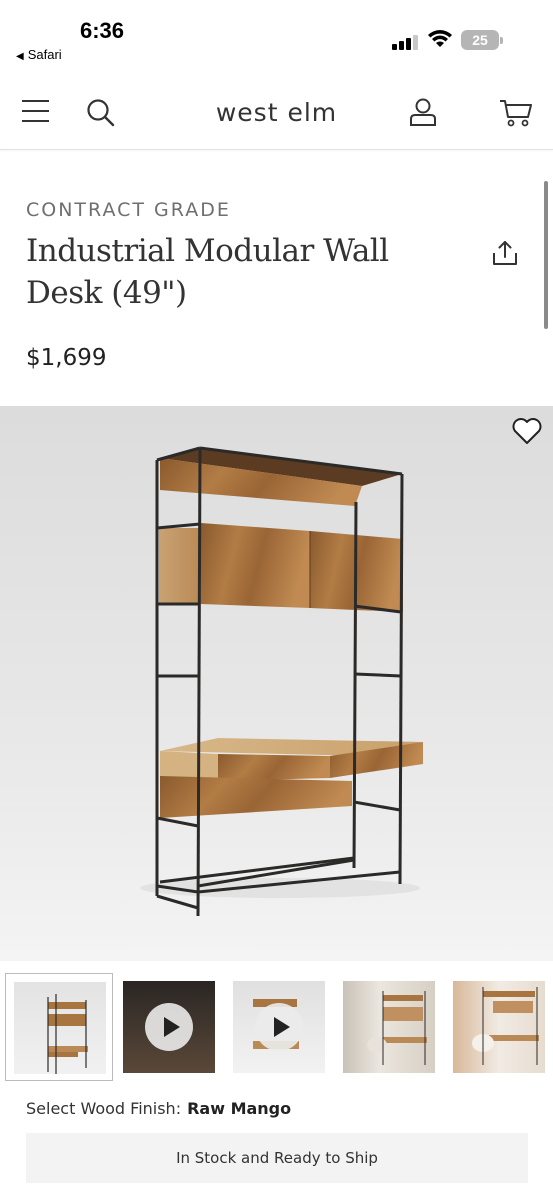 The height and width of the screenshot is (1200, 553). What do you see at coordinates (407, 42) in the screenshot?
I see `cellular-signal-icon` at bounding box center [407, 42].